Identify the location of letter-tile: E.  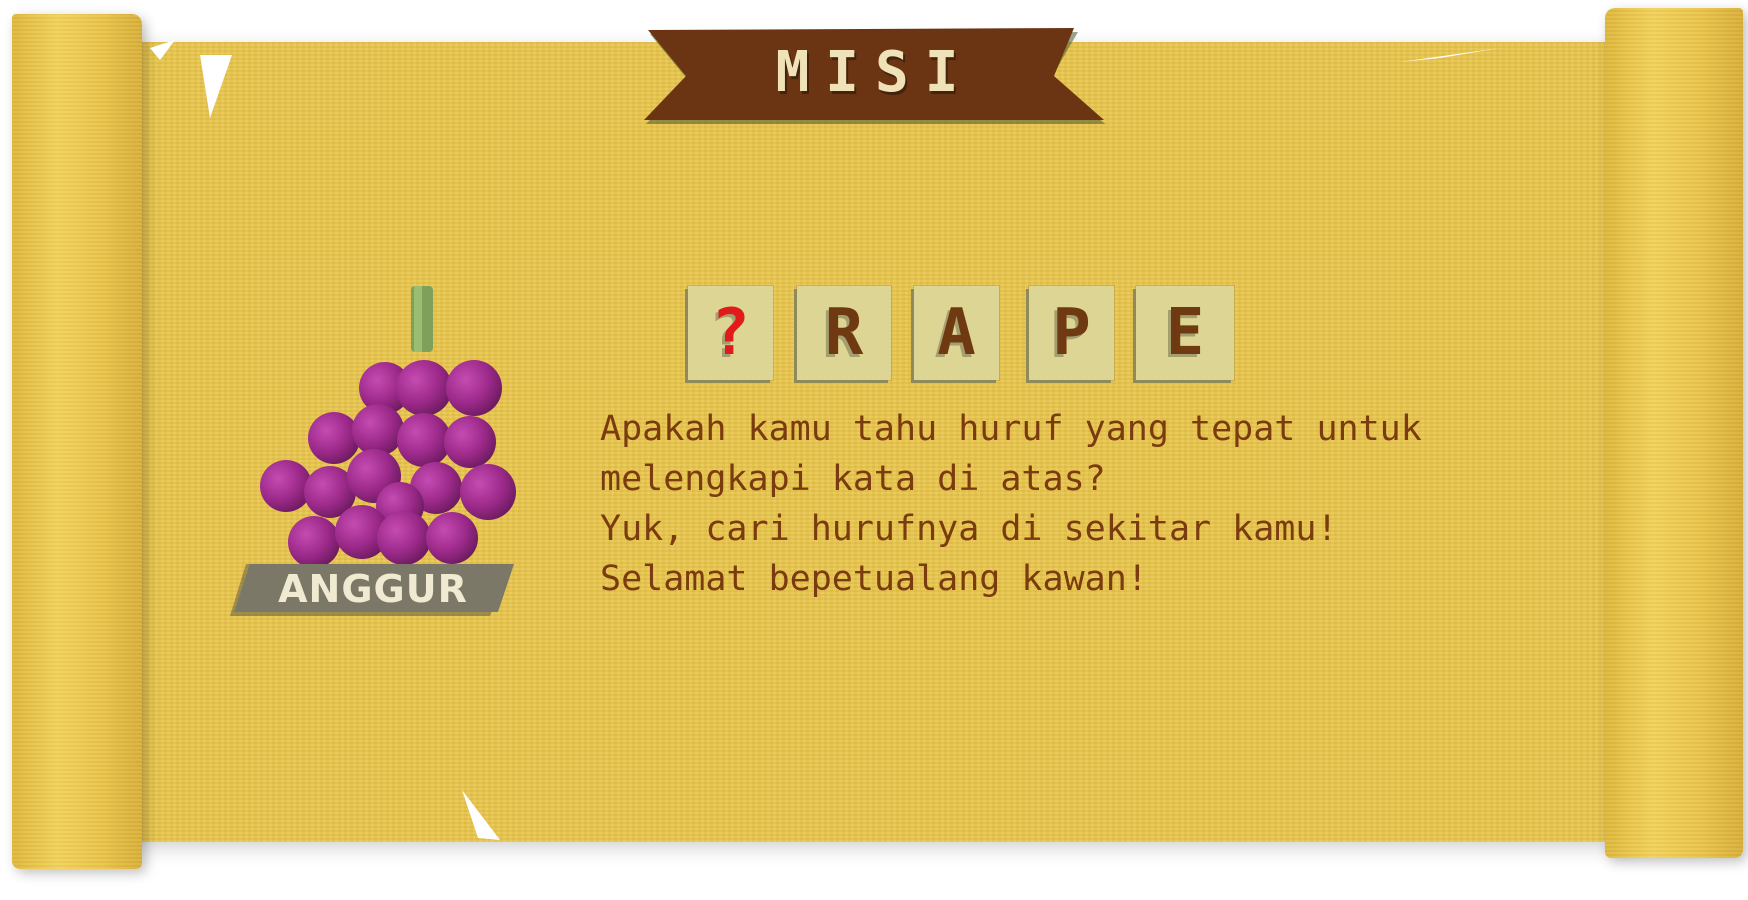
(1185, 333).